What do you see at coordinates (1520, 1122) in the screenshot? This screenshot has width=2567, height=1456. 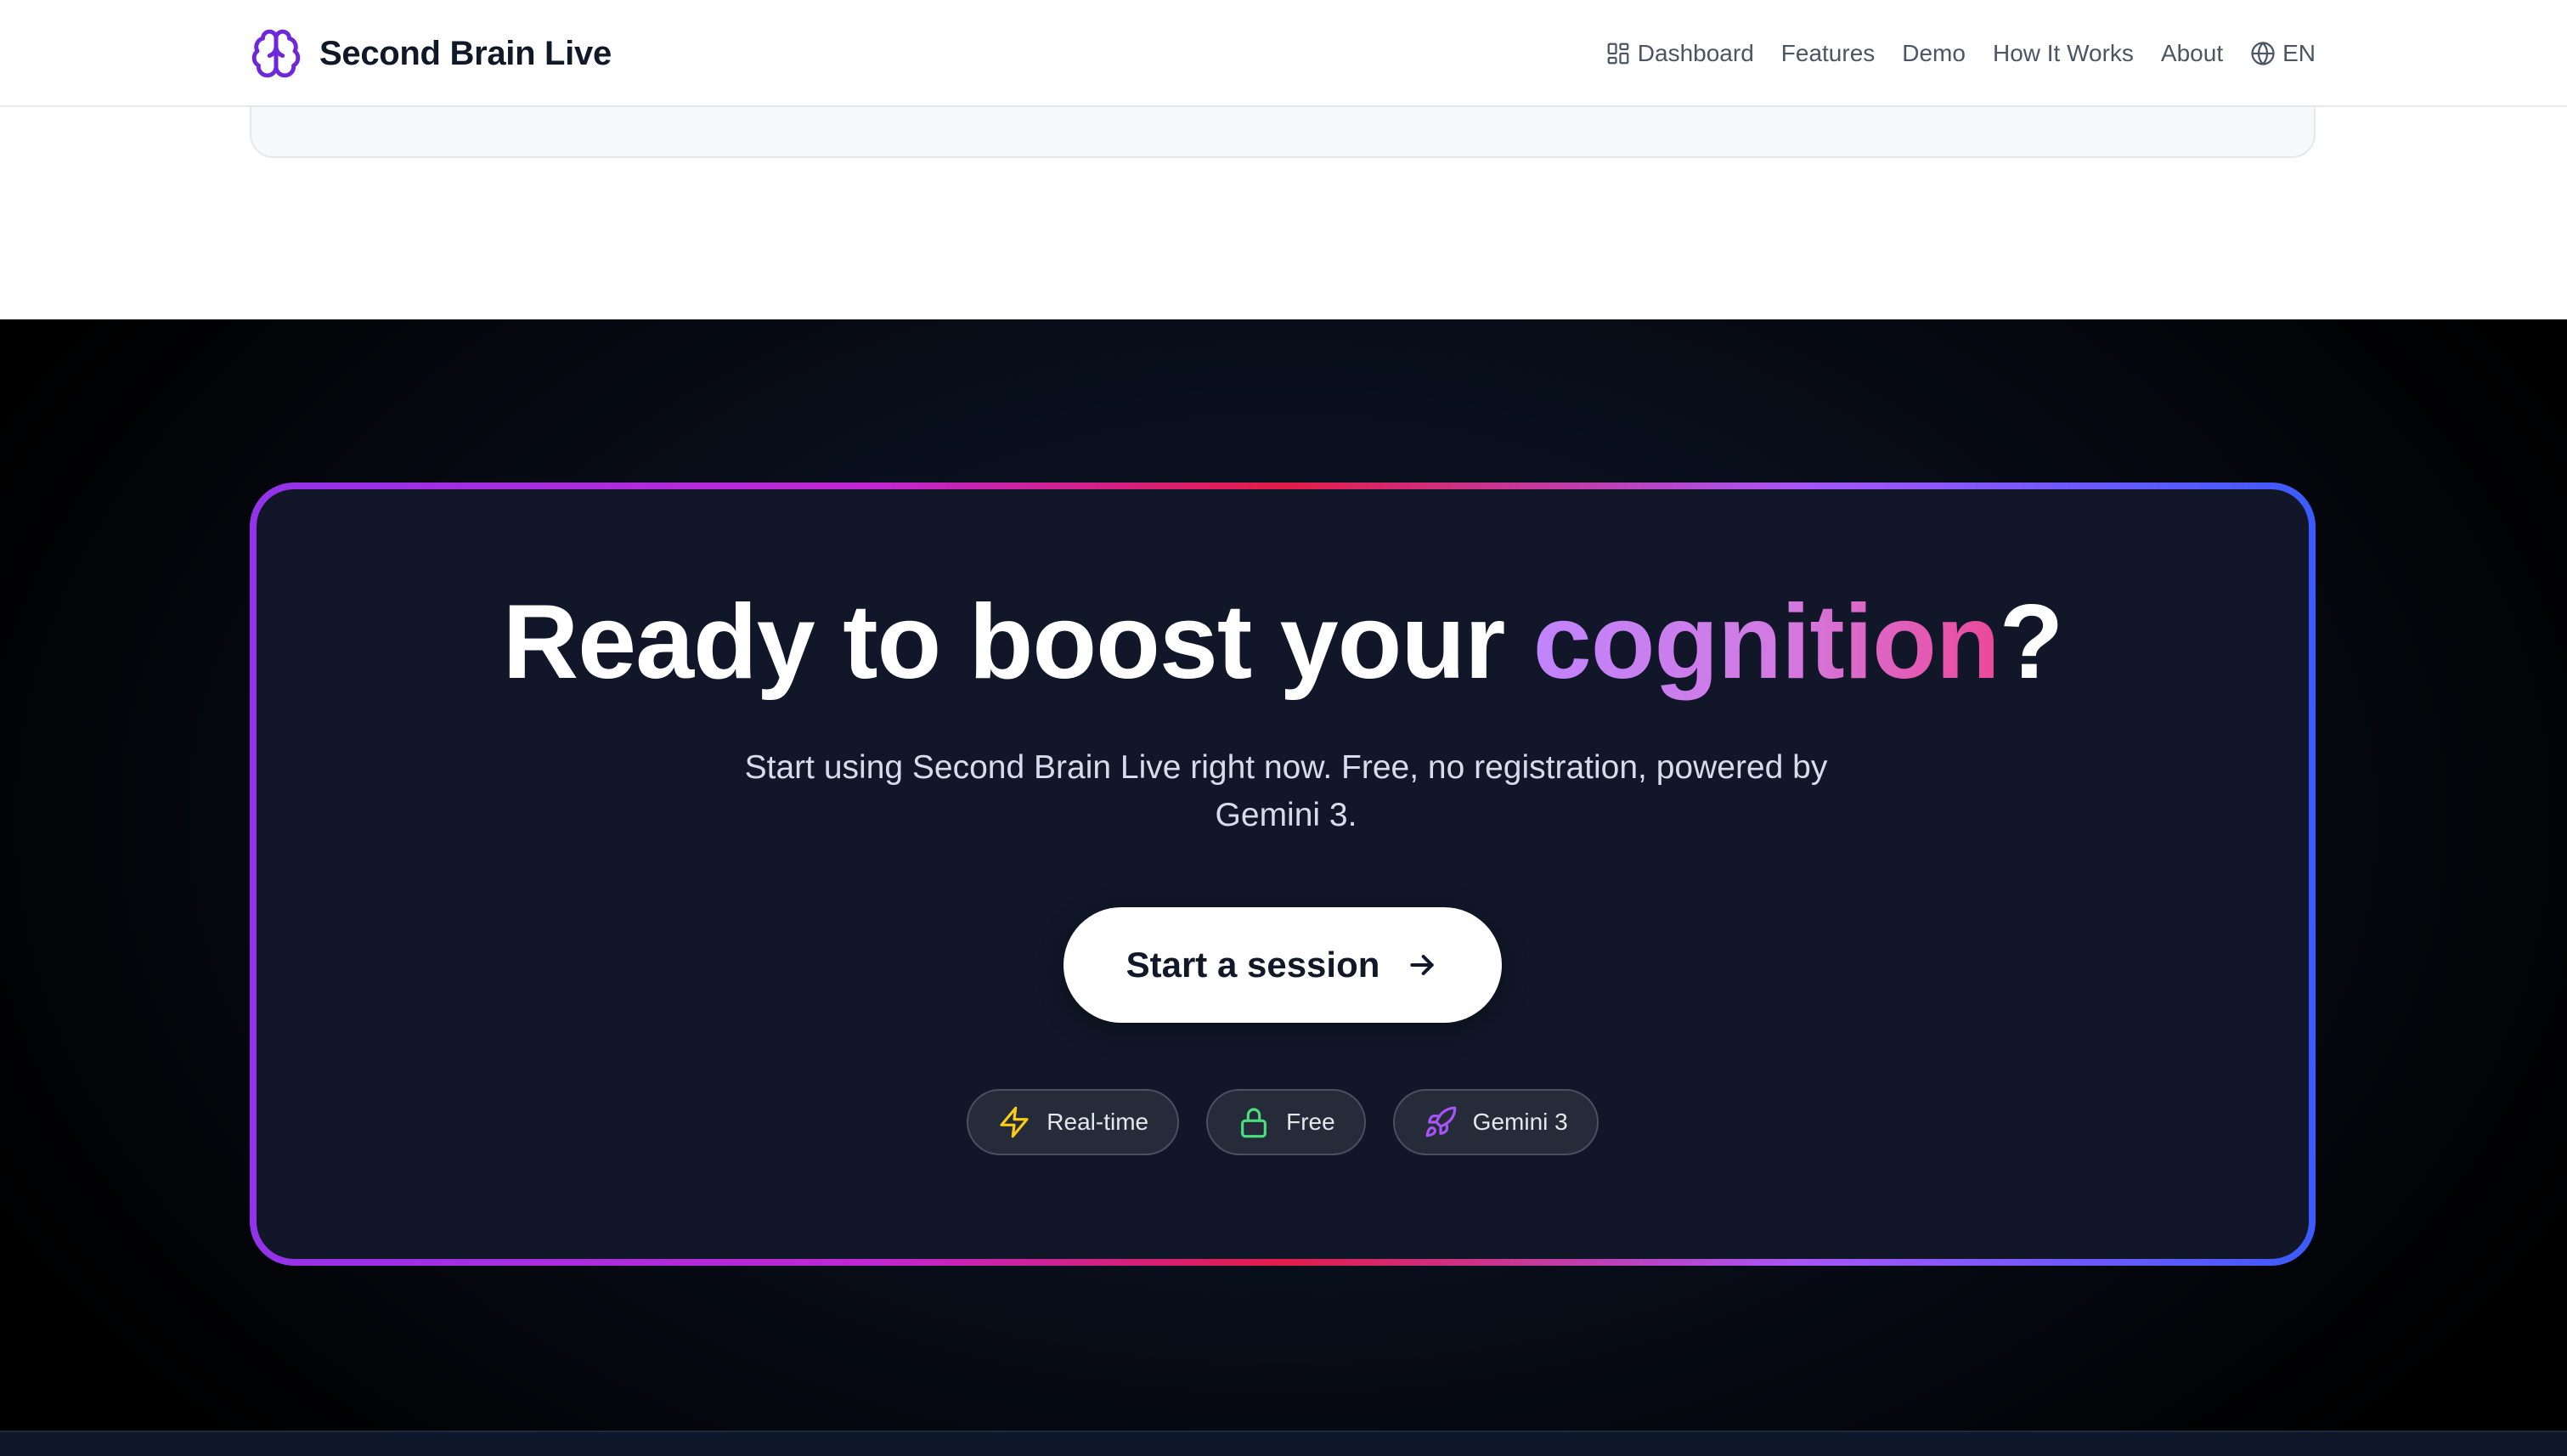 I see `badge-label: Gemini 3` at bounding box center [1520, 1122].